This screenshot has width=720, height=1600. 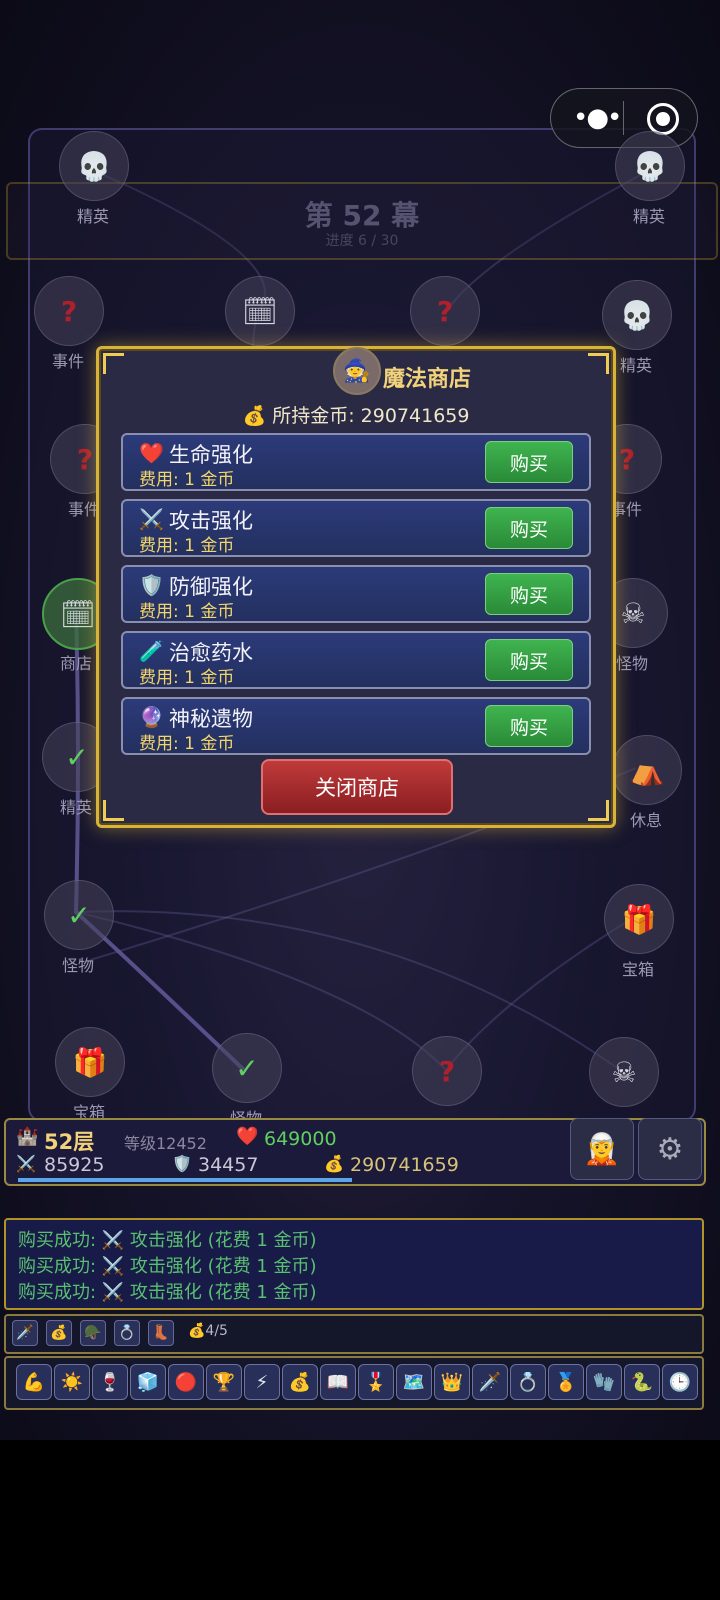 I want to click on relic-slot: 🧊, so click(x=148, y=1382).